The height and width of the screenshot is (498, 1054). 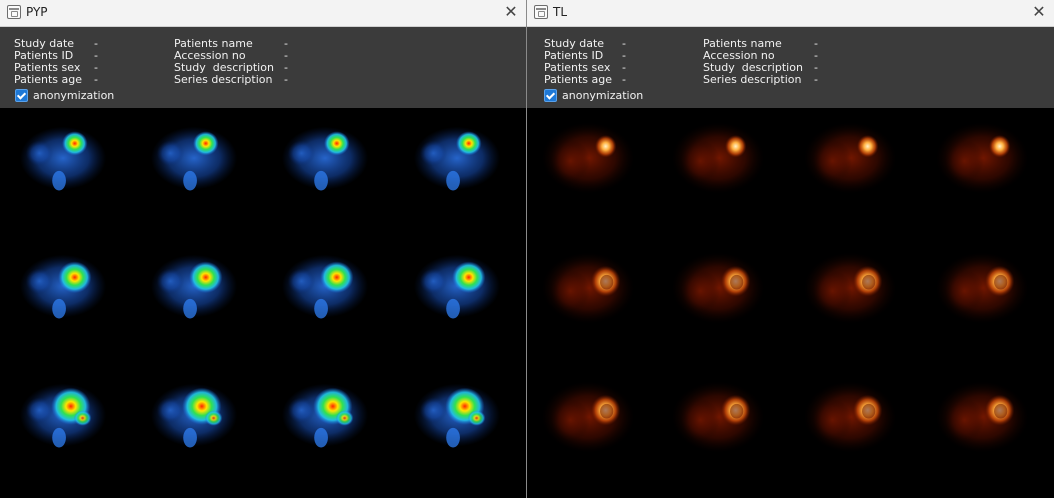 What do you see at coordinates (790, 13) in the screenshot?
I see `title-bar: TL ✕` at bounding box center [790, 13].